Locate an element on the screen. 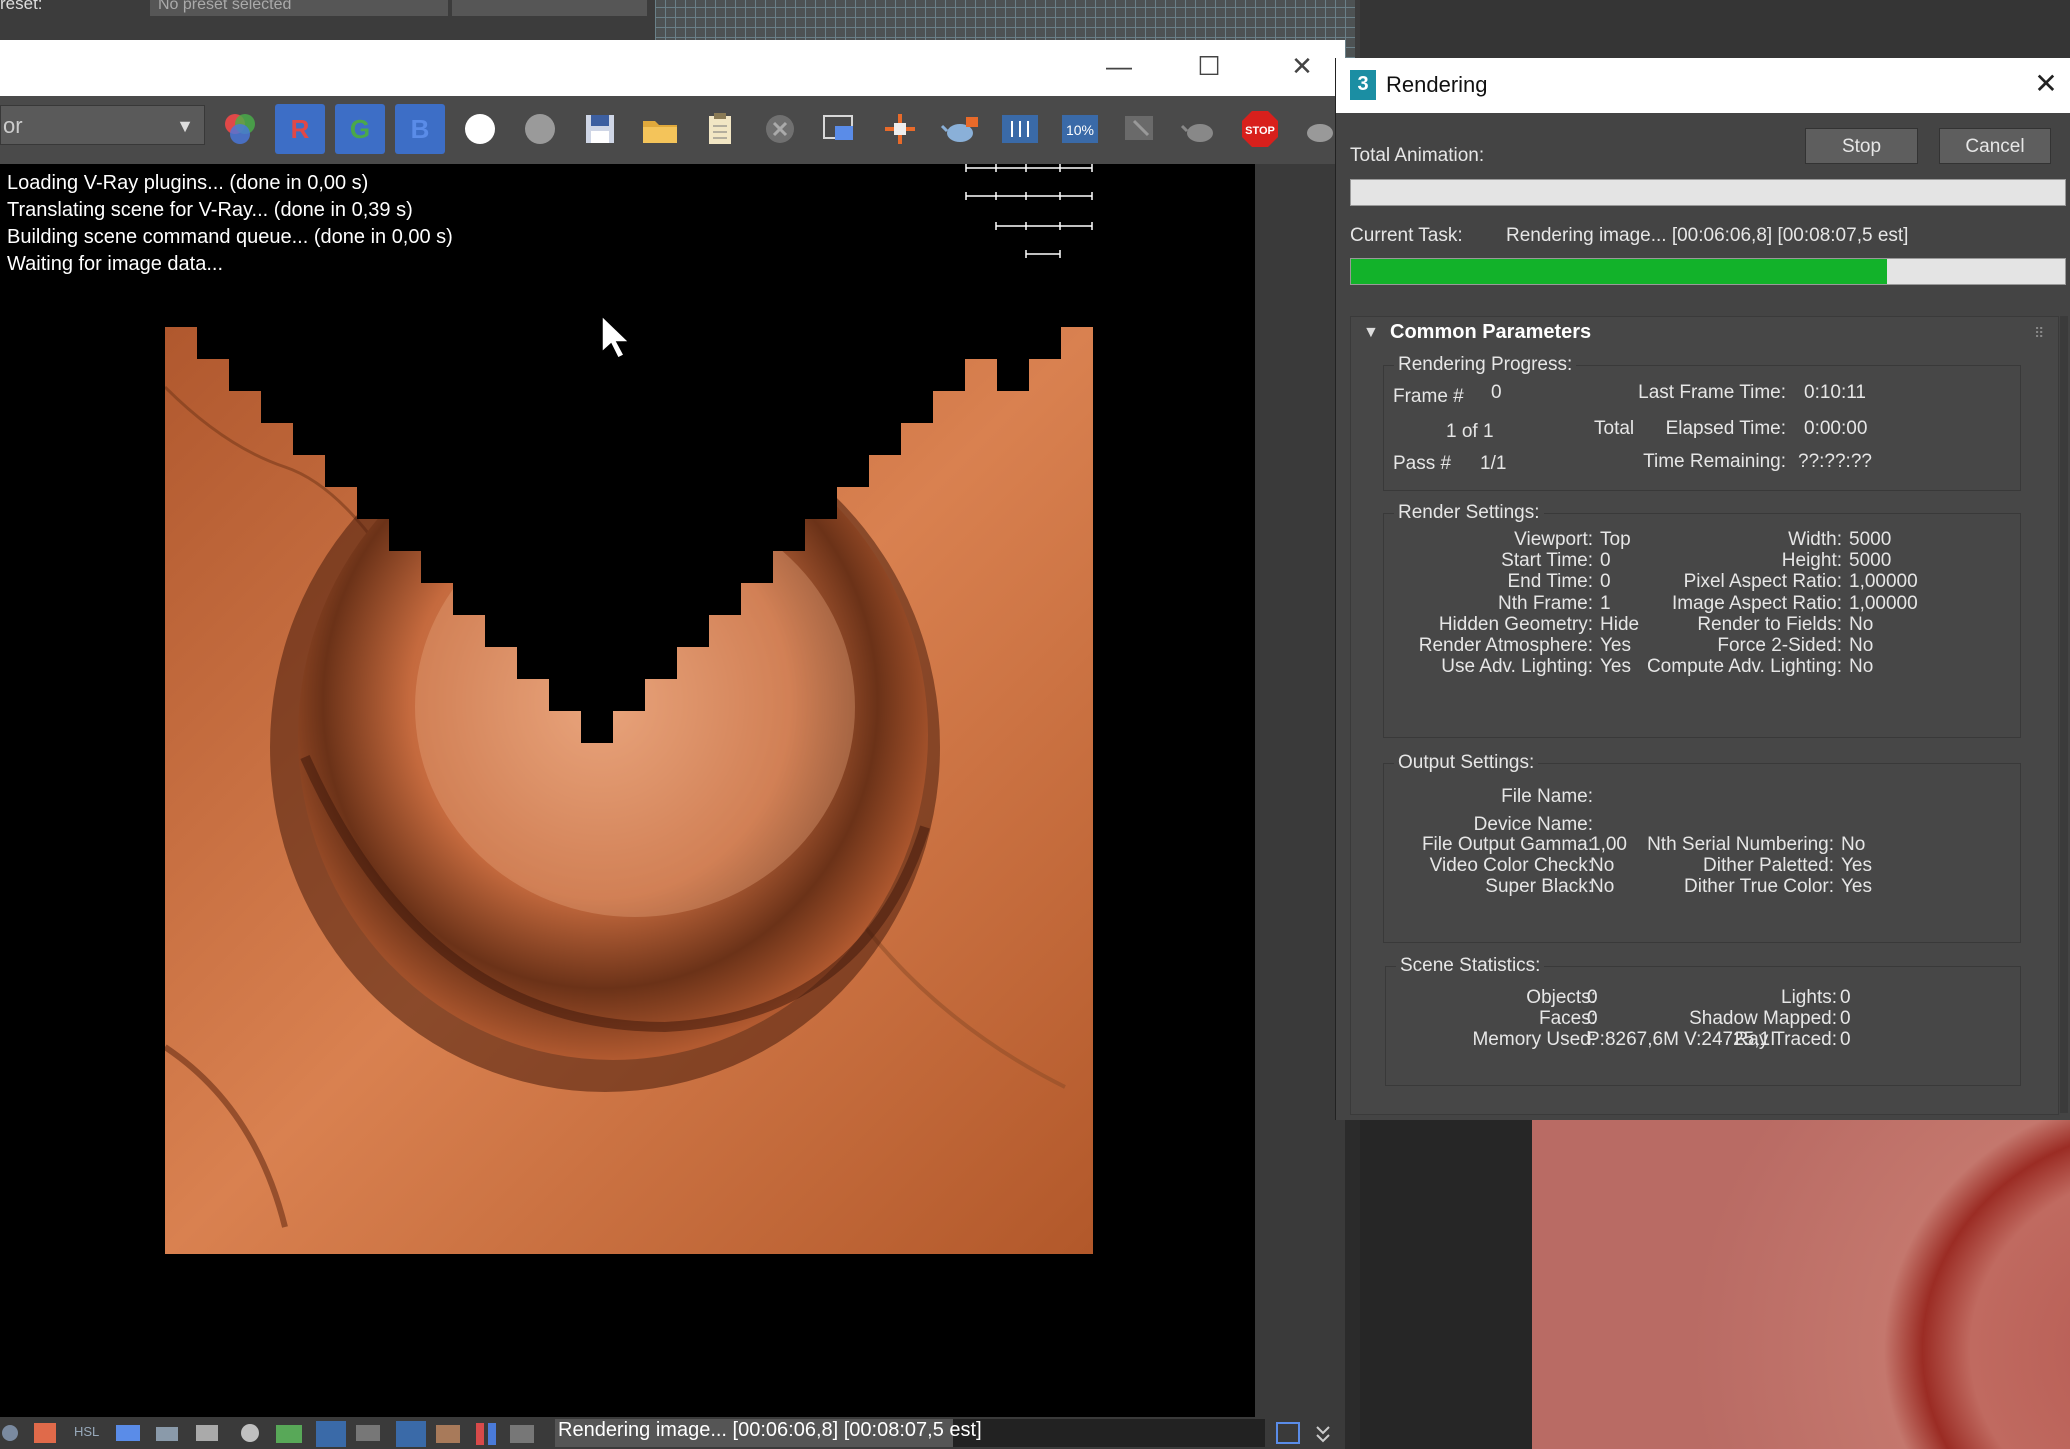  channel-select: or ▼ is located at coordinates (102, 125).